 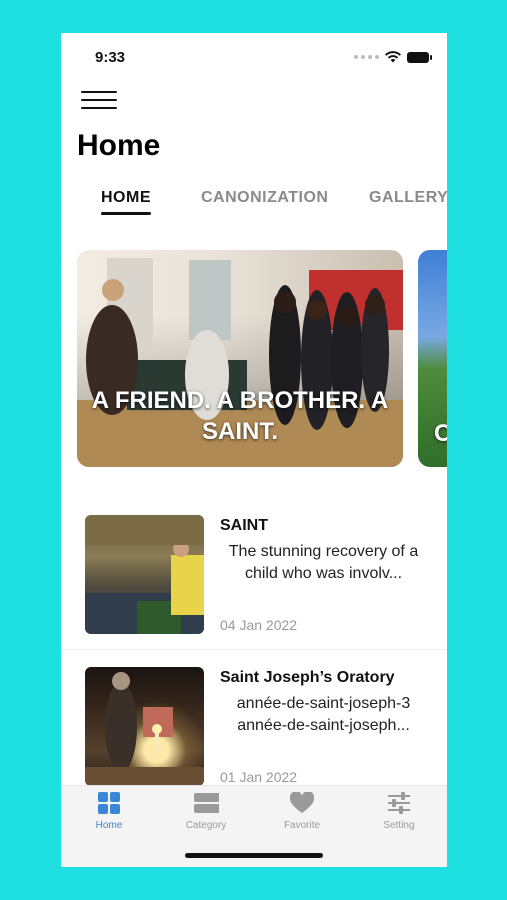 What do you see at coordinates (419, 57) in the screenshot?
I see `battery-icon` at bounding box center [419, 57].